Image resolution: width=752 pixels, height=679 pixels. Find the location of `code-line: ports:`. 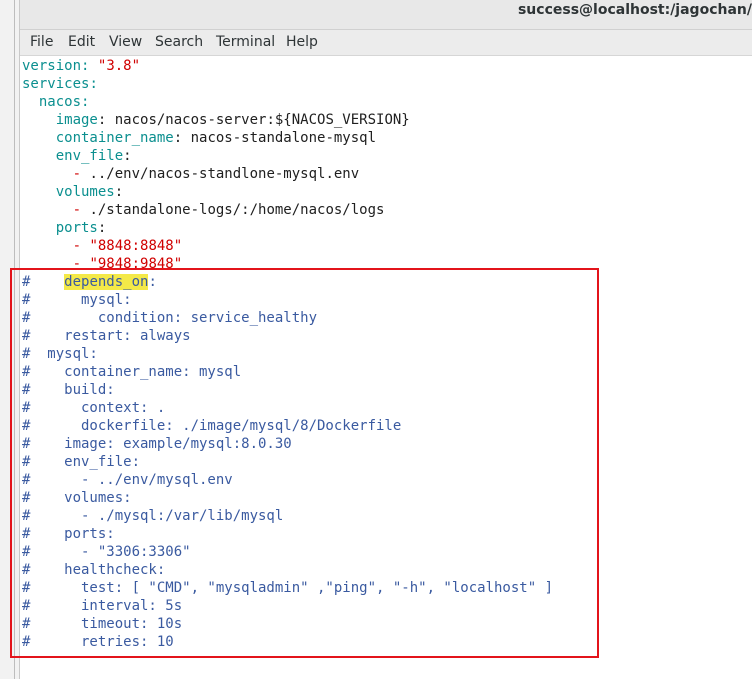

code-line: ports: is located at coordinates (81, 228).